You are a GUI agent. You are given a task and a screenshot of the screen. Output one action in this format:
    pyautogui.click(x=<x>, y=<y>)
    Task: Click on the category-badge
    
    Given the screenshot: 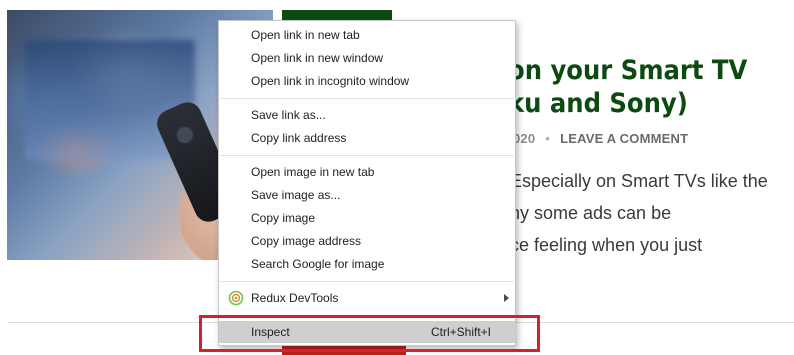 What is the action you would take?
    pyautogui.click(x=337, y=15)
    